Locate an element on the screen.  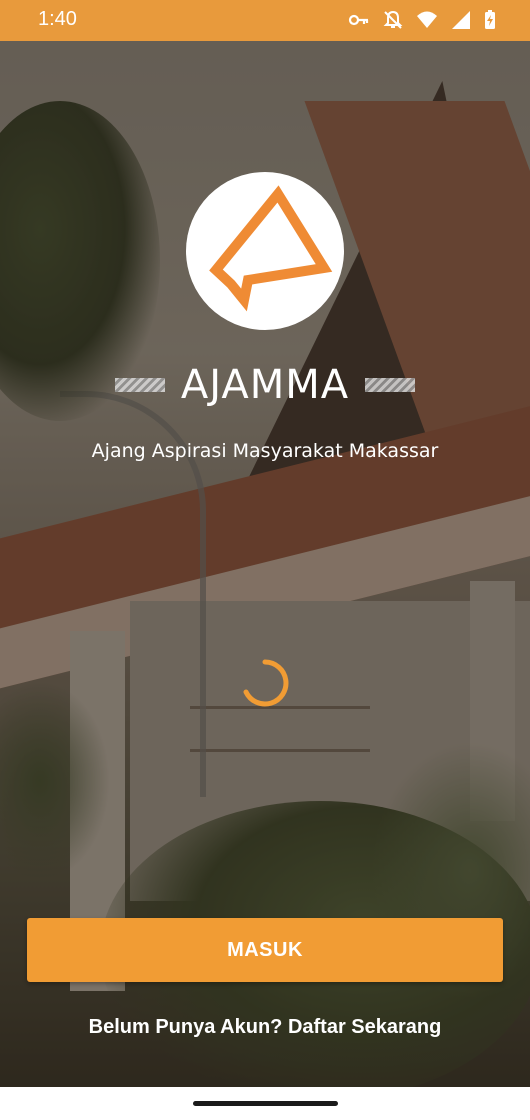
register-link: Belum Punya Akun? Daftar Sekarang is located at coordinates (265, 1027).